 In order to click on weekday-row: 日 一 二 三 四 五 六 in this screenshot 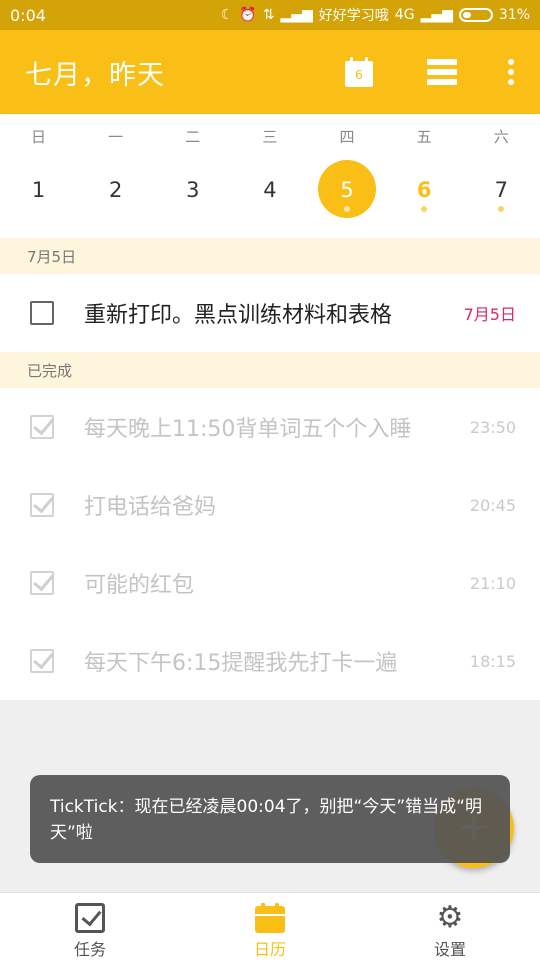, I will do `click(270, 132)`.